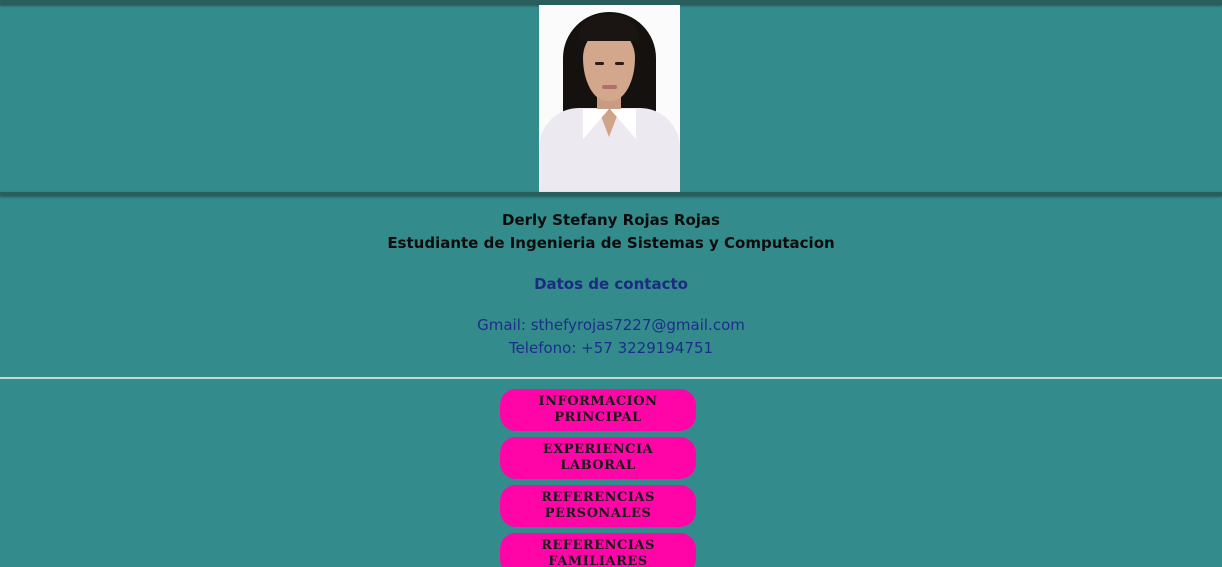 Image resolution: width=1222 pixels, height=567 pixels. Describe the element at coordinates (598, 458) in the screenshot. I see `experiencia-laboral-button: EXPERIENCIA LABORAL` at that location.